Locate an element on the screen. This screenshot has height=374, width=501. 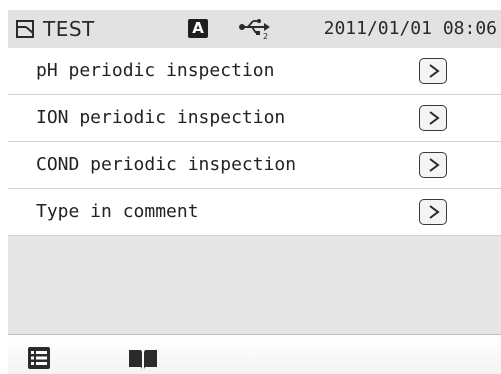
menu-item-cond-inspection: COND periodic inspection is located at coordinates (254, 165).